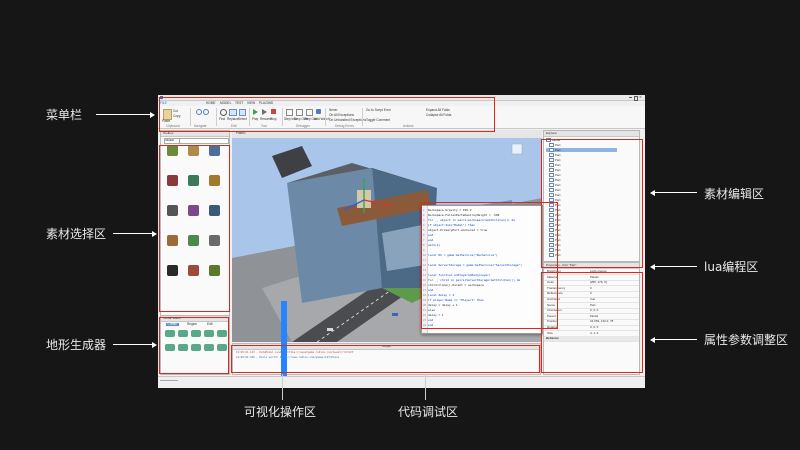  What do you see at coordinates (640, 97) in the screenshot?
I see `close-icon: ×` at bounding box center [640, 97].